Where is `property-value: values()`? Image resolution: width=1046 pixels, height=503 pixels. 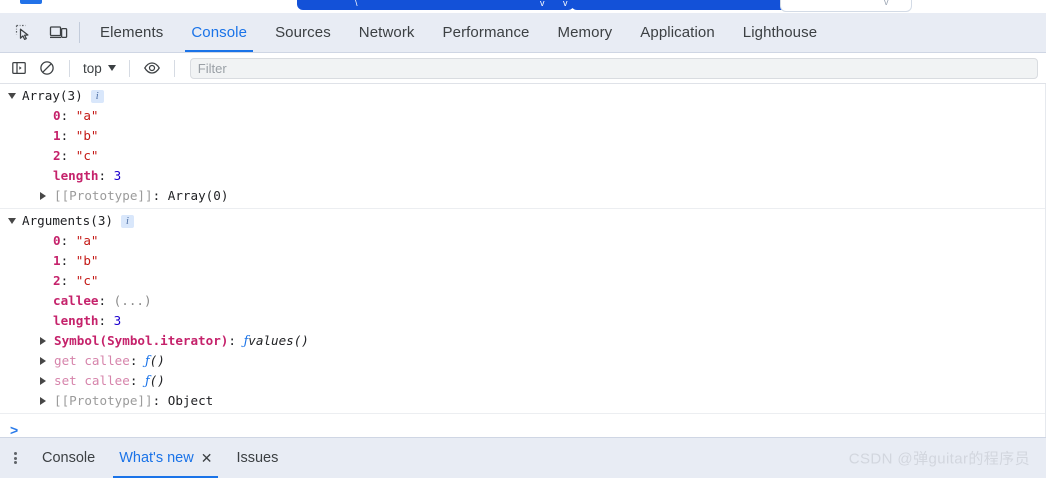
property-value: values() is located at coordinates (278, 340).